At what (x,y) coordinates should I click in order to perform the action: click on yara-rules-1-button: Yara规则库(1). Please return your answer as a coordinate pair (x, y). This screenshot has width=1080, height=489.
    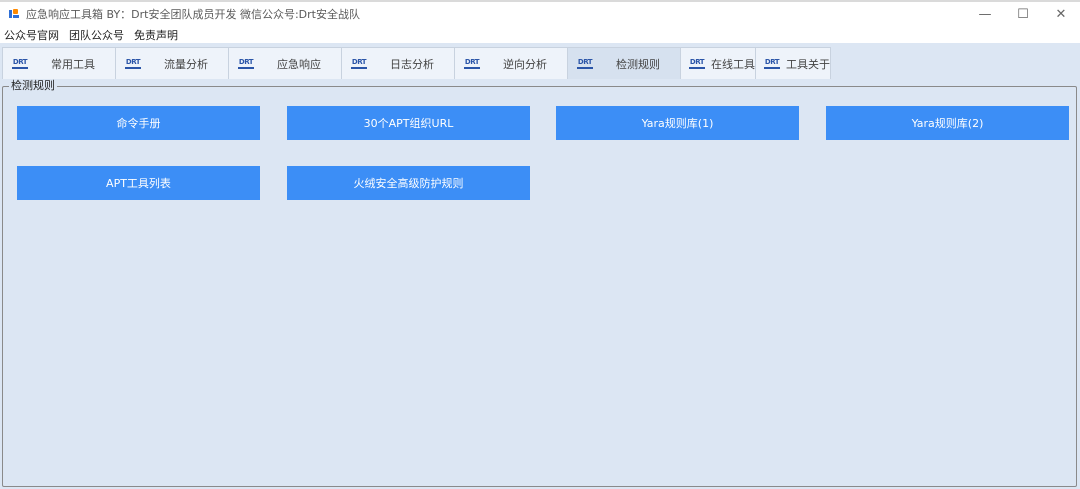
    Looking at the image, I should click on (677, 123).